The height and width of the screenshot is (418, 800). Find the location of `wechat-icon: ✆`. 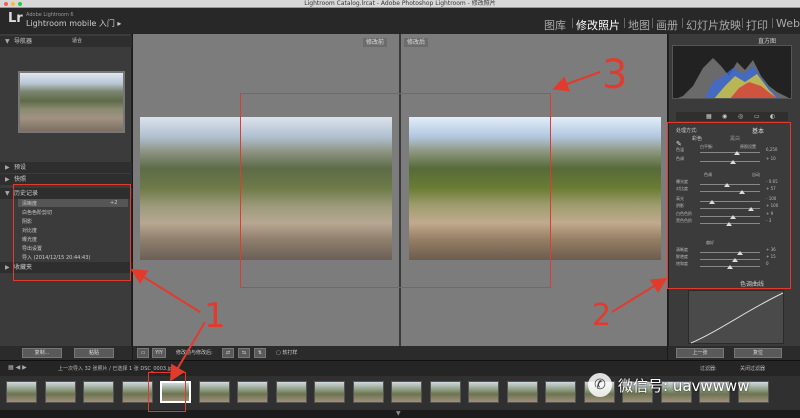

wechat-icon: ✆ is located at coordinates (600, 385).